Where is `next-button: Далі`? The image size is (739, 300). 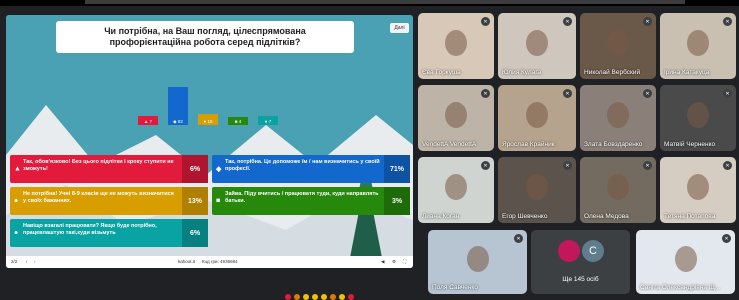 next-button: Далі is located at coordinates (399, 28).